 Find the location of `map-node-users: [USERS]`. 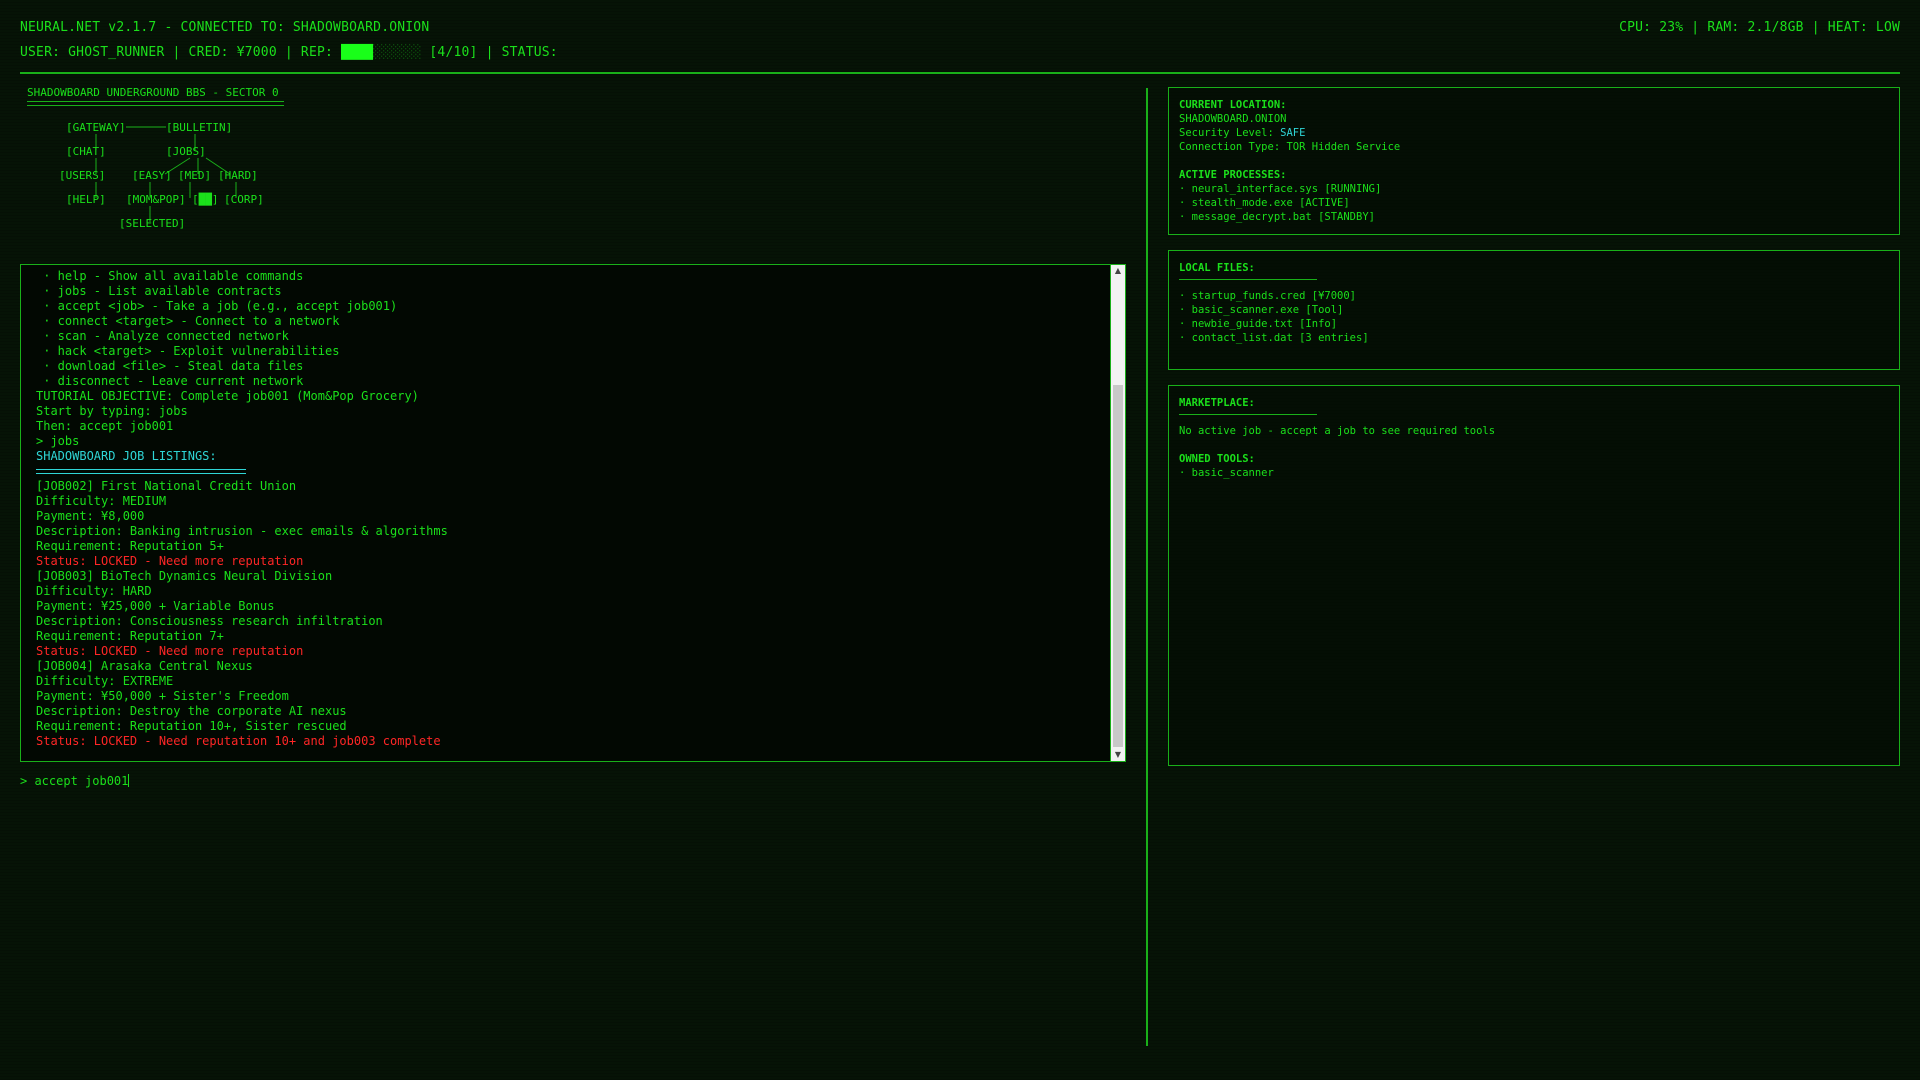

map-node-users: [USERS] is located at coordinates (82, 176).